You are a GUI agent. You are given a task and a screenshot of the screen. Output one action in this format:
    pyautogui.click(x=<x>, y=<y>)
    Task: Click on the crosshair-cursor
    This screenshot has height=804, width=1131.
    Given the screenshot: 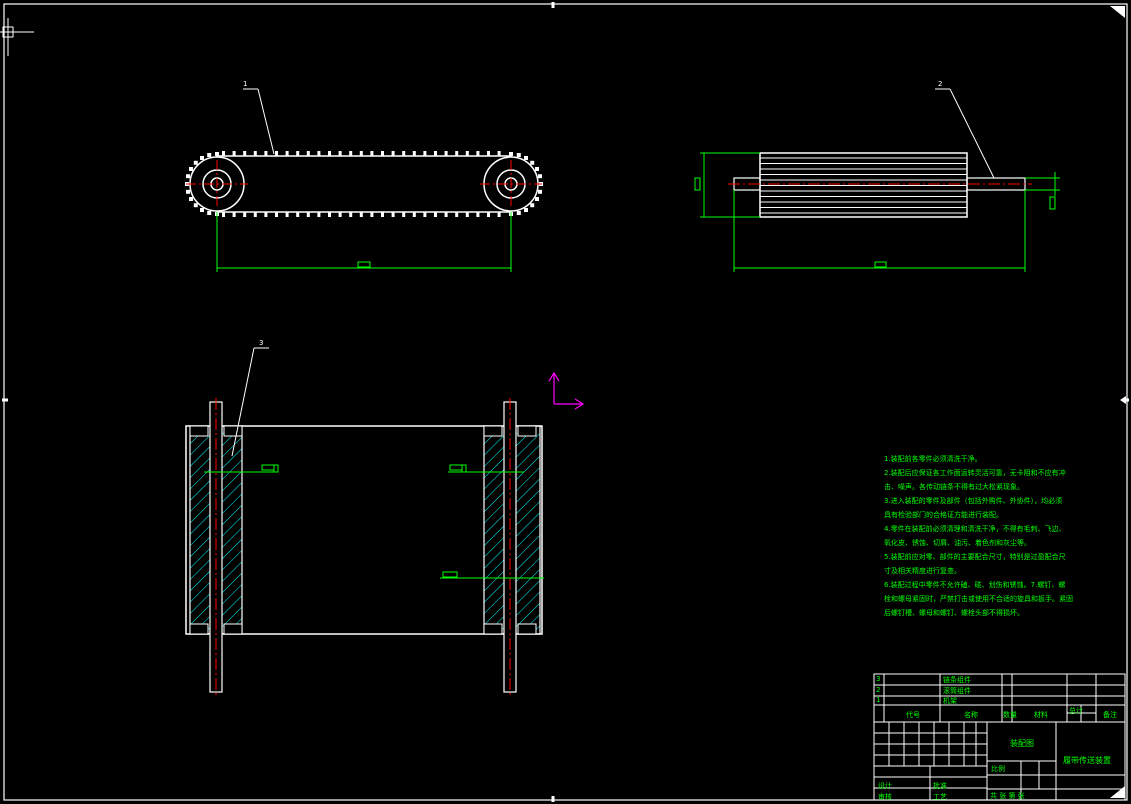 What is the action you would take?
    pyautogui.click(x=17, y=37)
    